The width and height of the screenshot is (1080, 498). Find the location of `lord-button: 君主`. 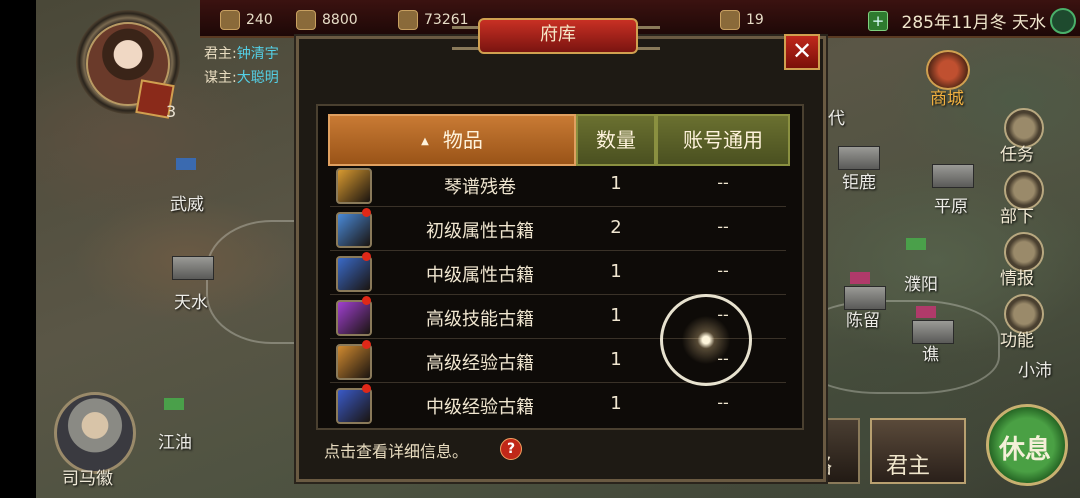

lord-button: 君主 is located at coordinates (918, 451).